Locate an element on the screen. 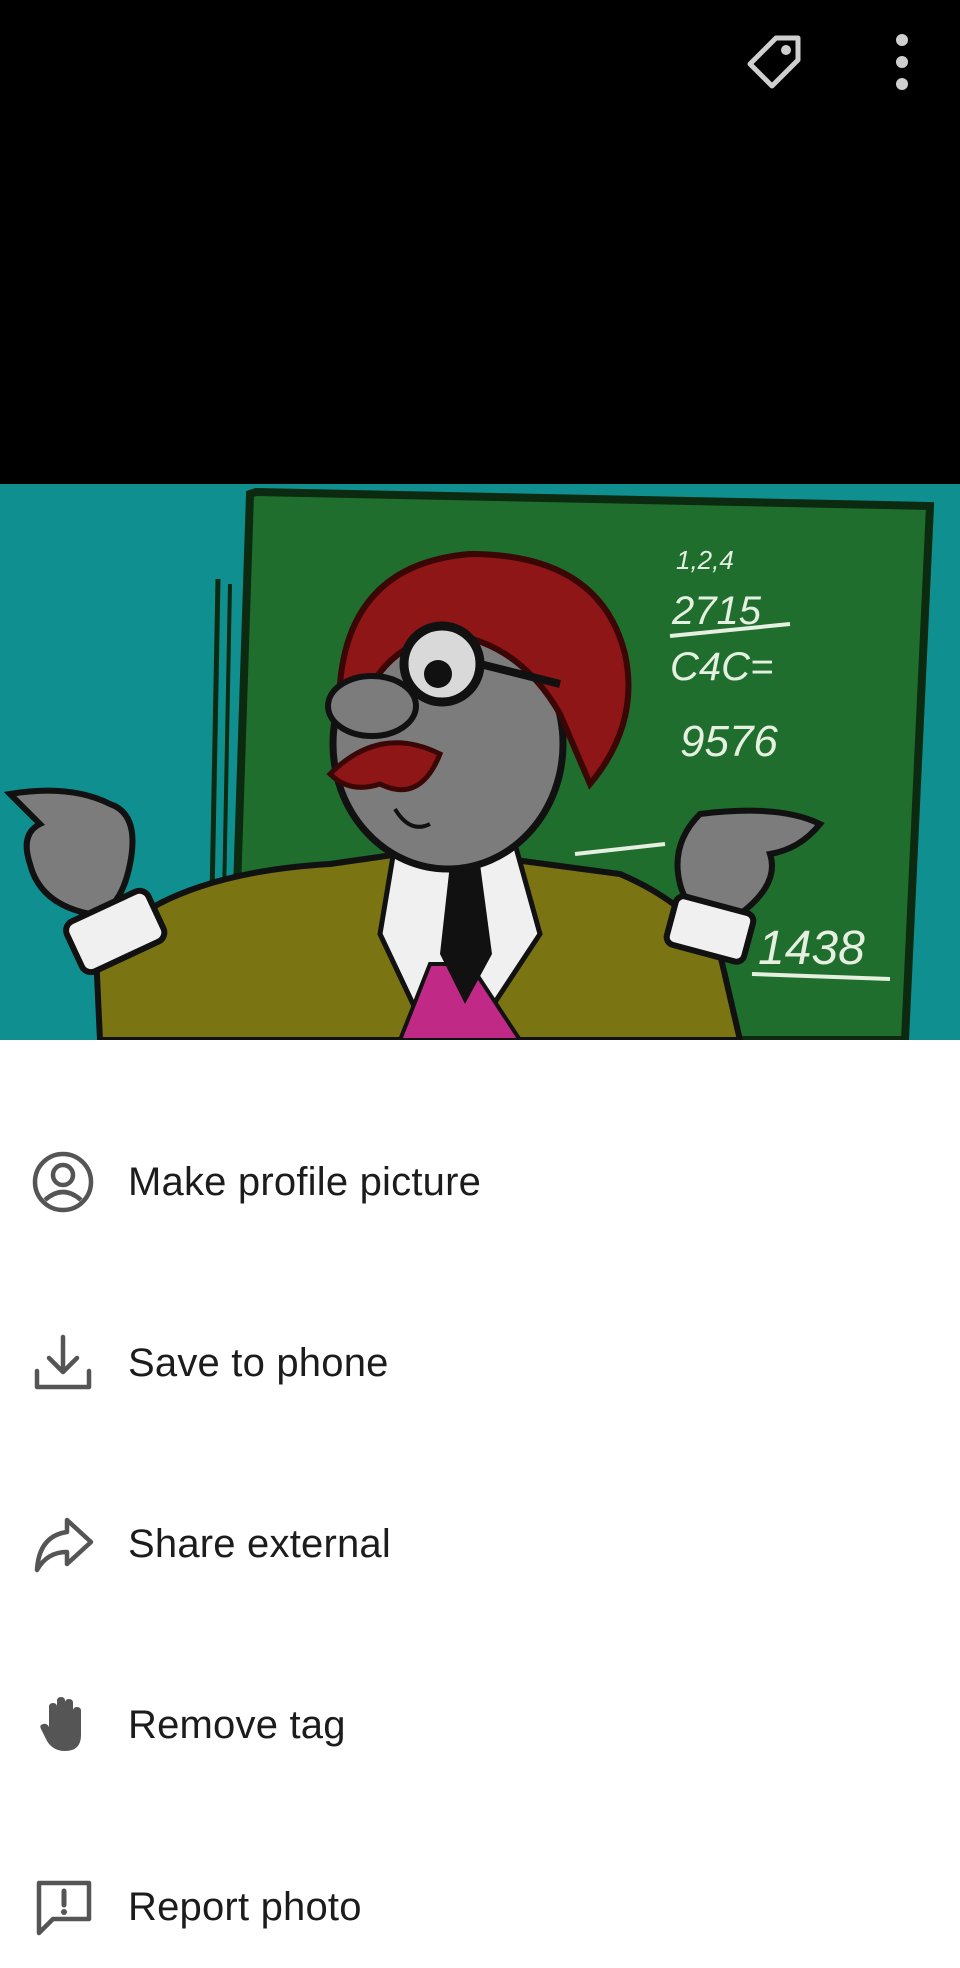  report-flag-icon is located at coordinates (63, 1907).